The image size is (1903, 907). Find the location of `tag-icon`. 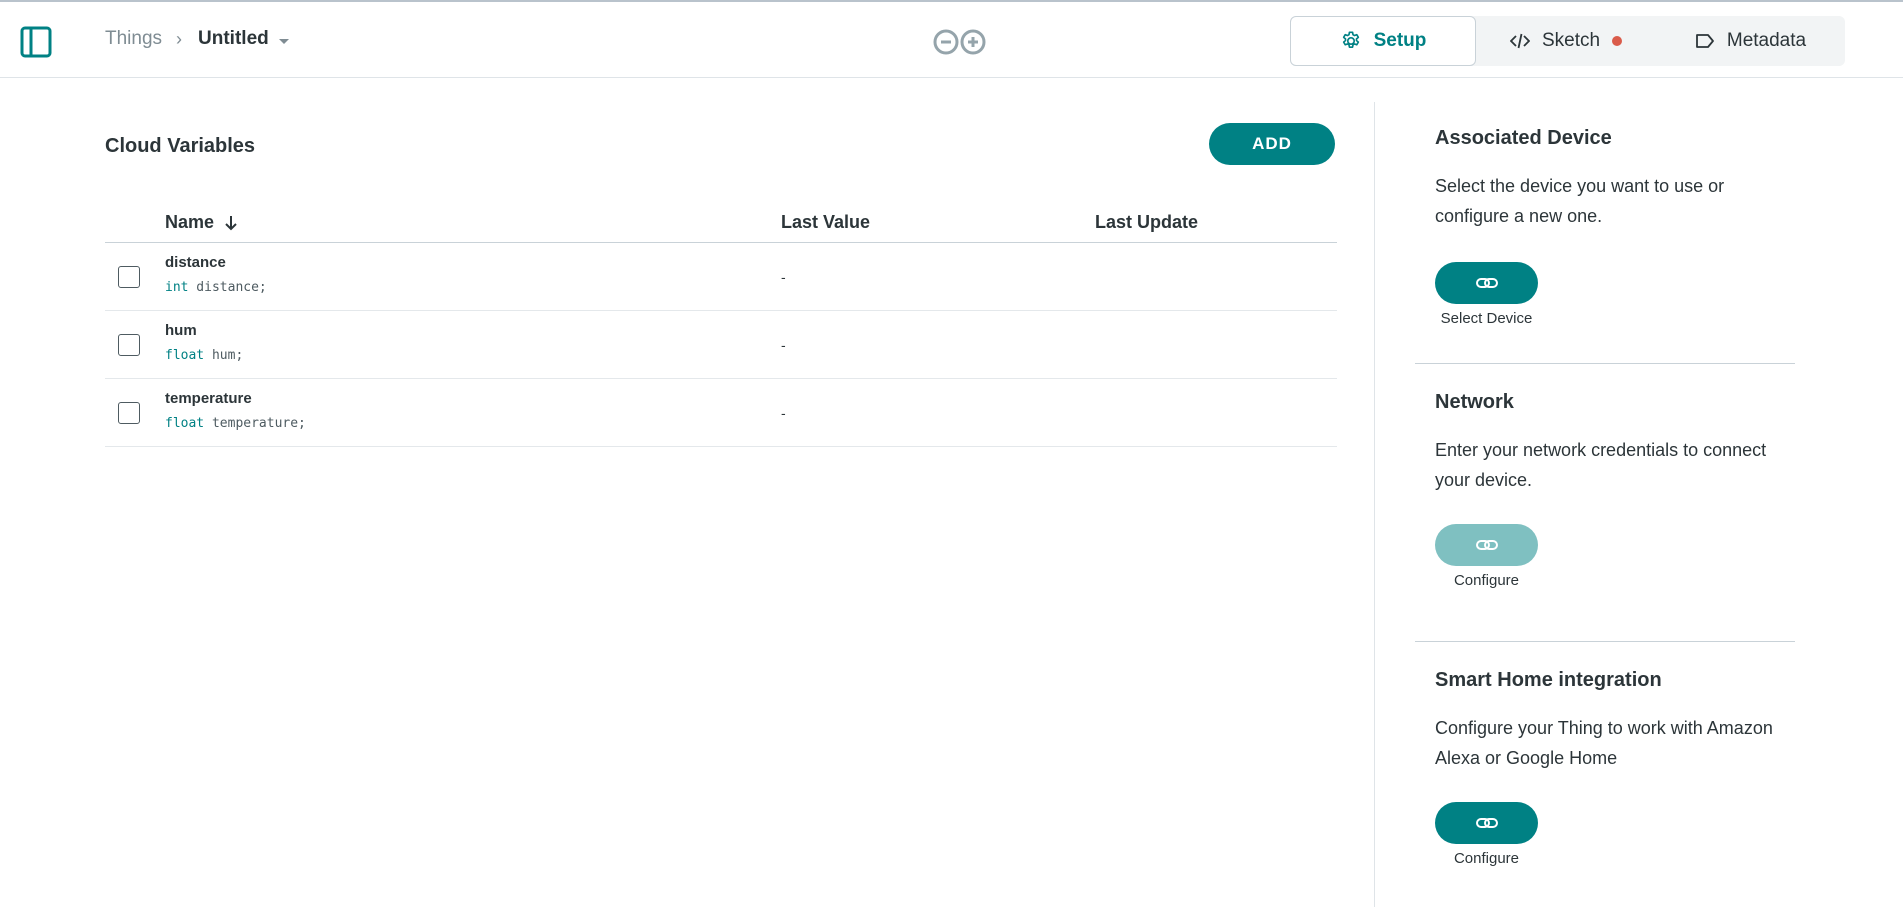

tag-icon is located at coordinates (1704, 41).